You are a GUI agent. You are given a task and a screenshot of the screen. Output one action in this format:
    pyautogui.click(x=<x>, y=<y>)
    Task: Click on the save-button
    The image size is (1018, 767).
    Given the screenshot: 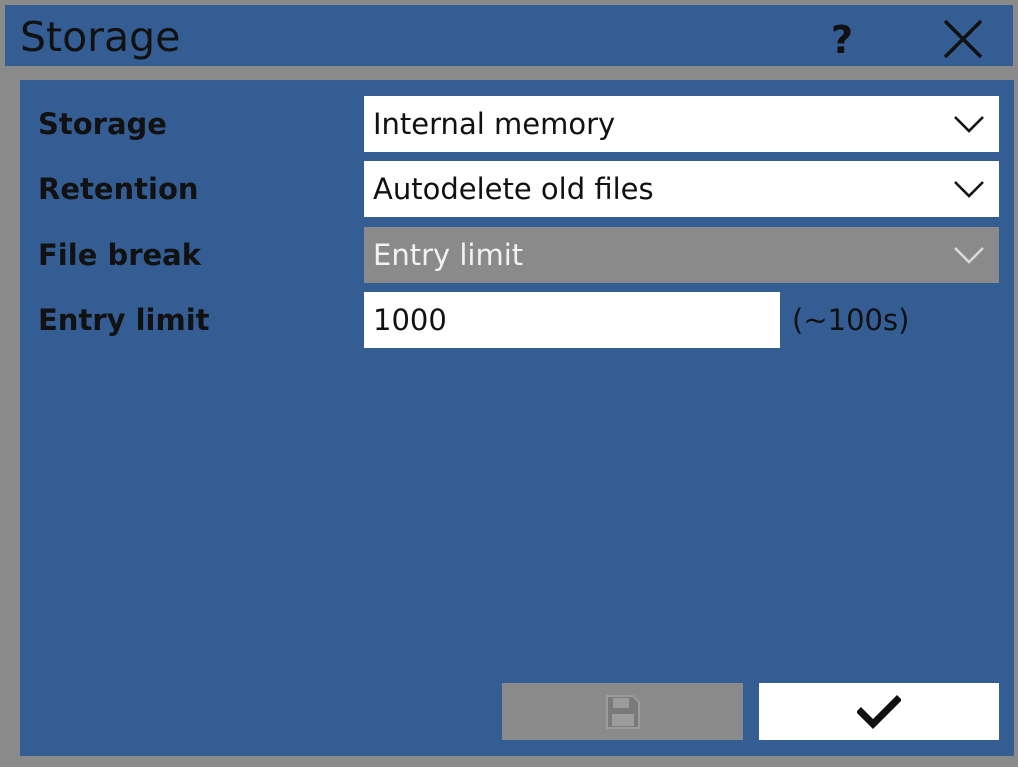 What is the action you would take?
    pyautogui.click(x=622, y=711)
    